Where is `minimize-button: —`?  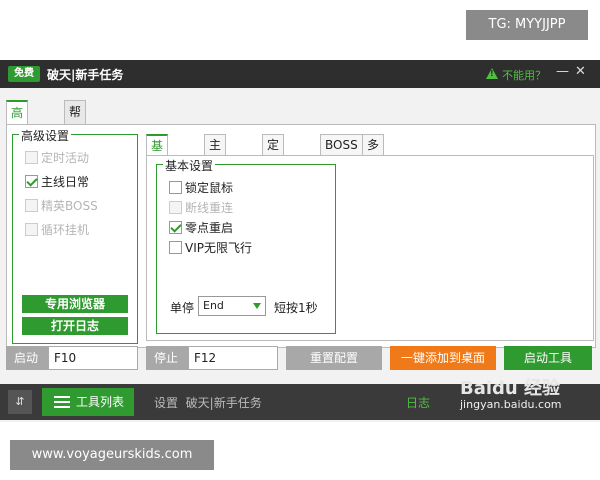
minimize-button: — is located at coordinates (562, 71).